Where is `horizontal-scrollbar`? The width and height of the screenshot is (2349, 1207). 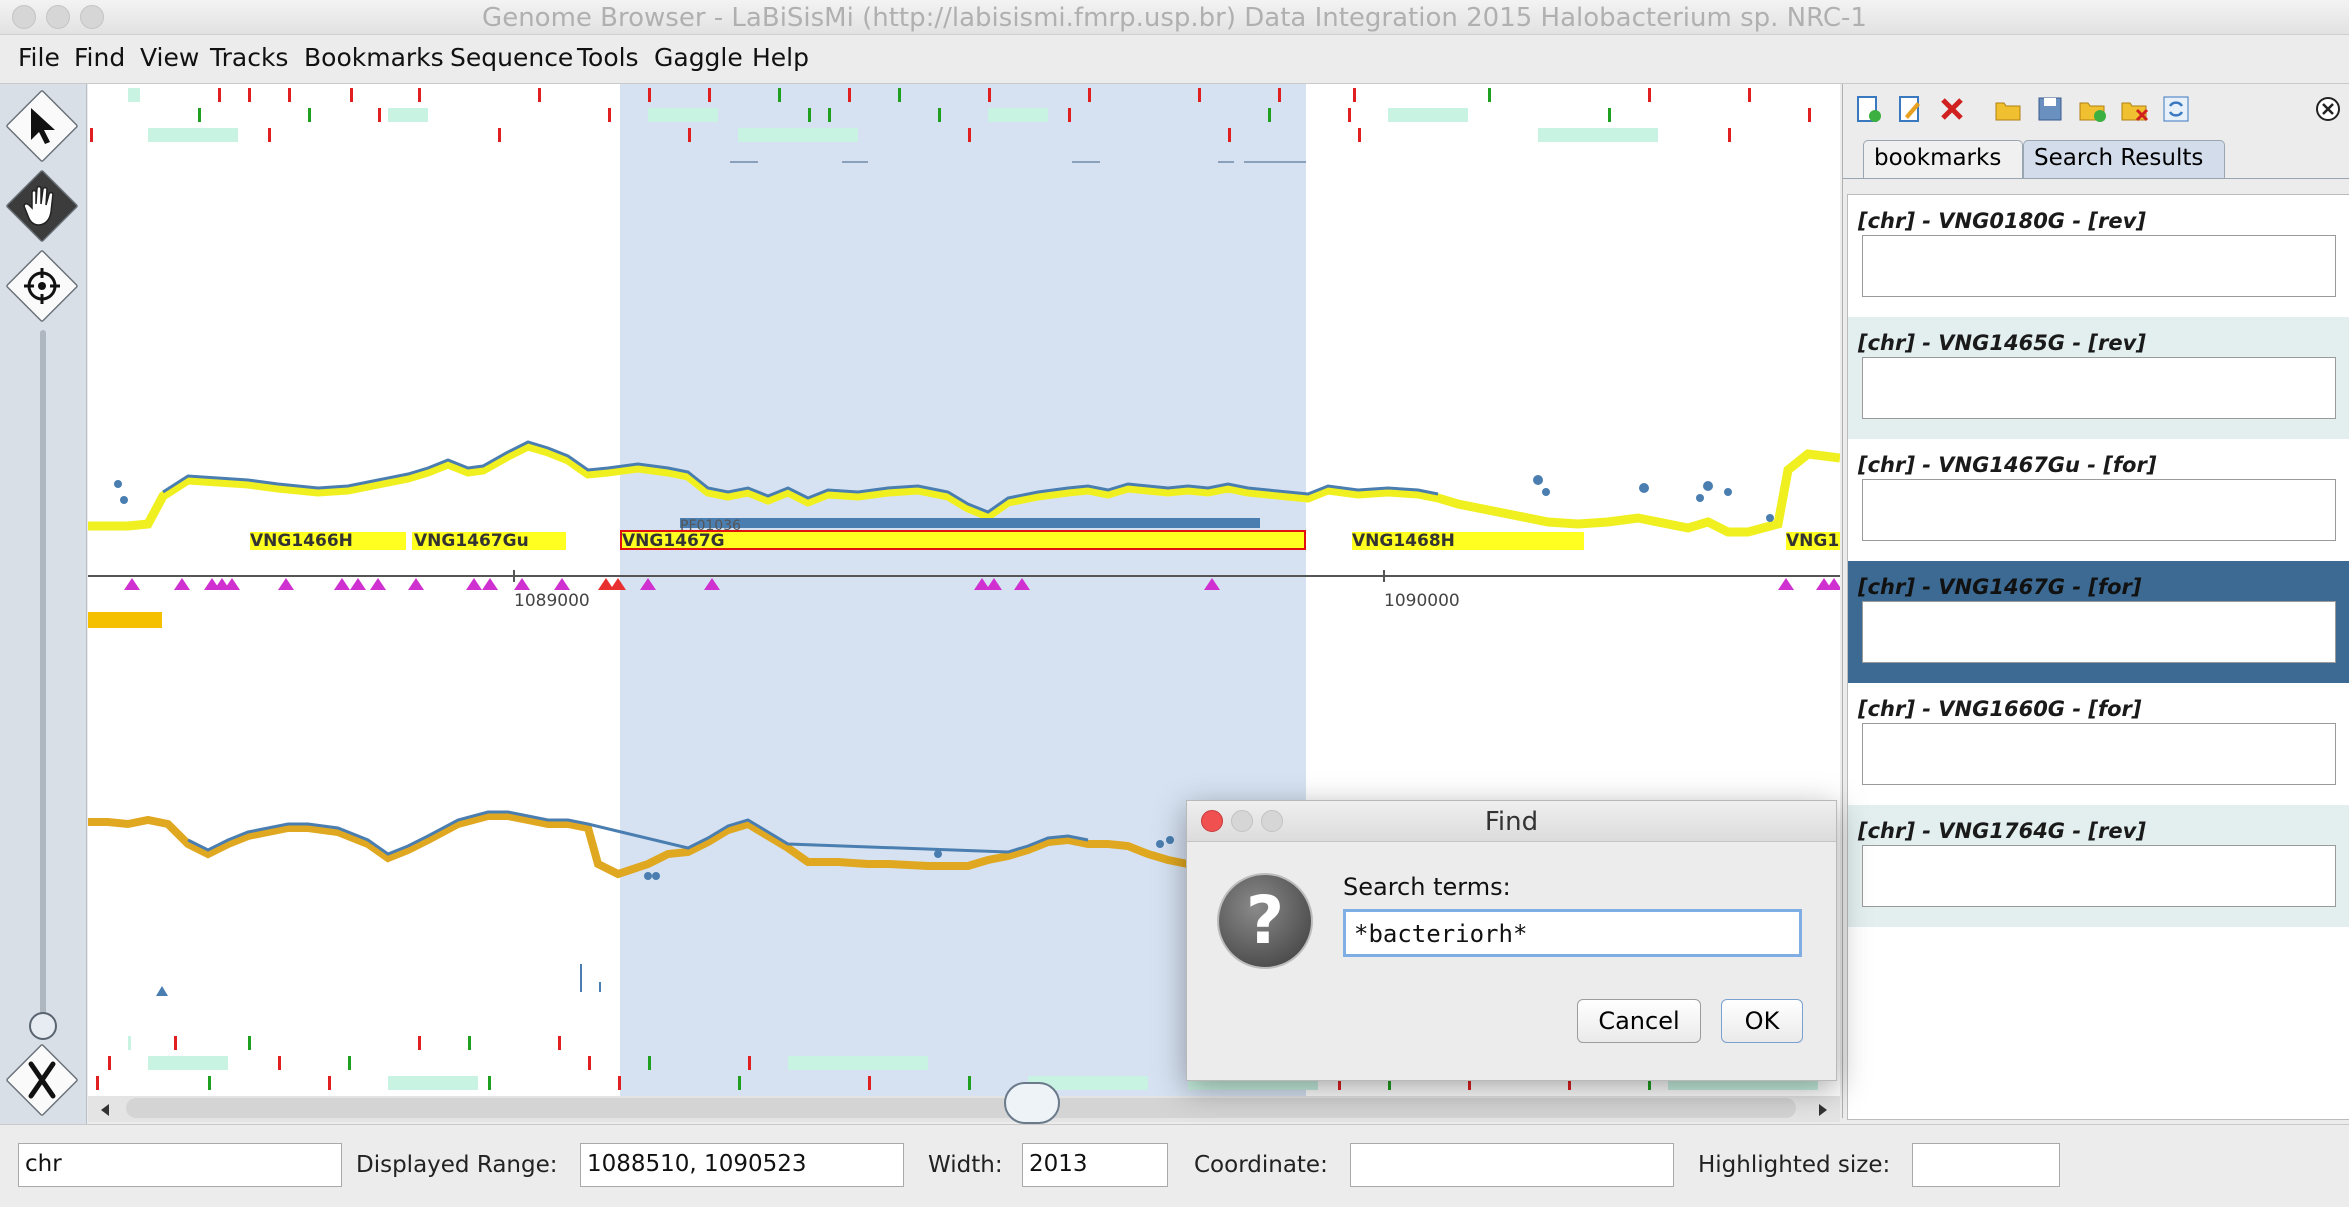
horizontal-scrollbar is located at coordinates (964, 1103).